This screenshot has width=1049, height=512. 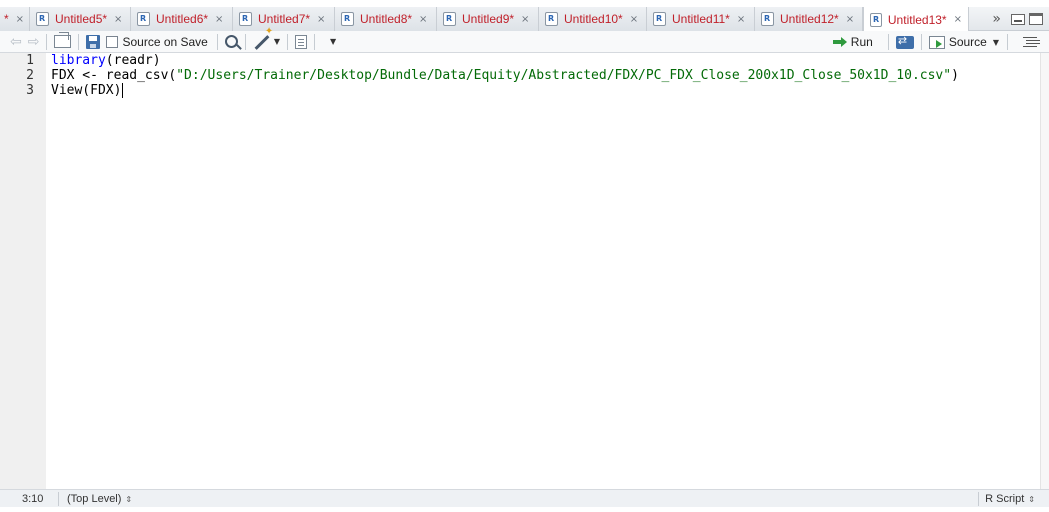 What do you see at coordinates (231, 41) in the screenshot?
I see `search-icon` at bounding box center [231, 41].